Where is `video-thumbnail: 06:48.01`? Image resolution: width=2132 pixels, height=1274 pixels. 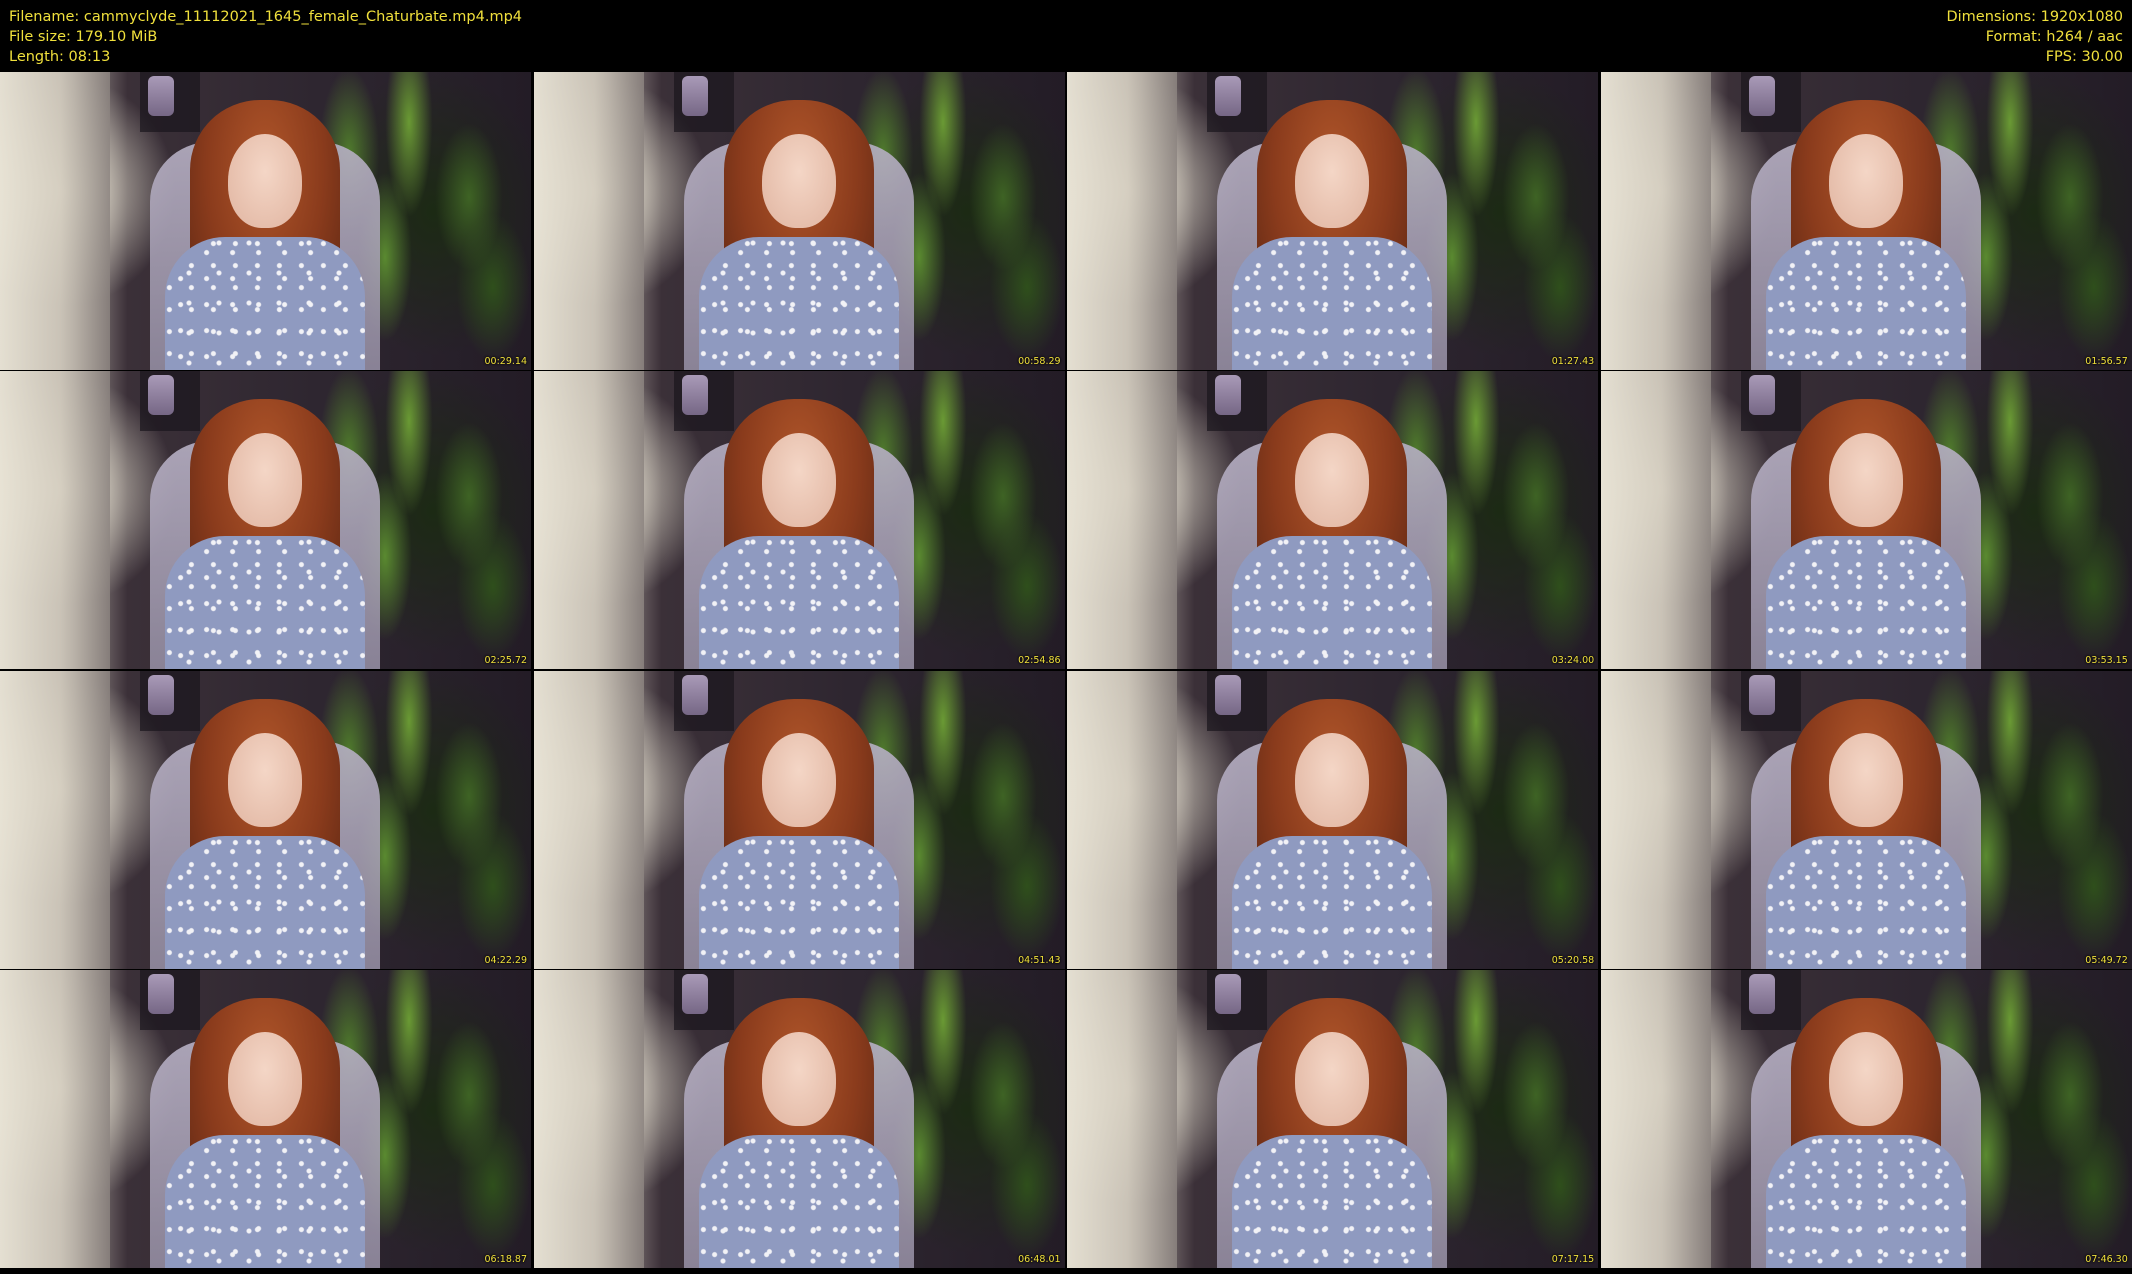
video-thumbnail: 06:48.01 is located at coordinates (799, 1118).